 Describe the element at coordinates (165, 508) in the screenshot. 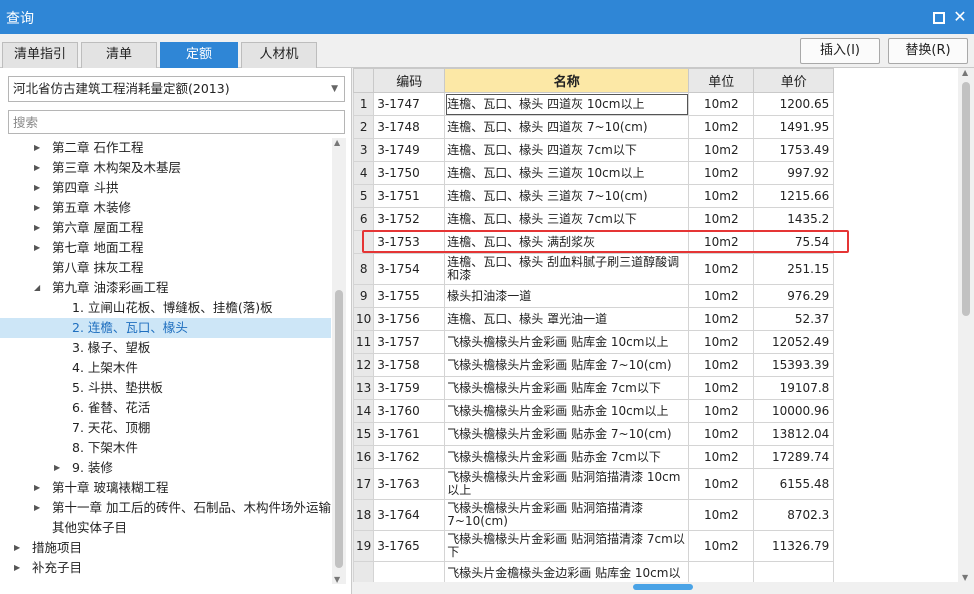

I see `tree-item: ▶ 第十一章 加工后的砖件、石制品、木构件场外运输` at that location.